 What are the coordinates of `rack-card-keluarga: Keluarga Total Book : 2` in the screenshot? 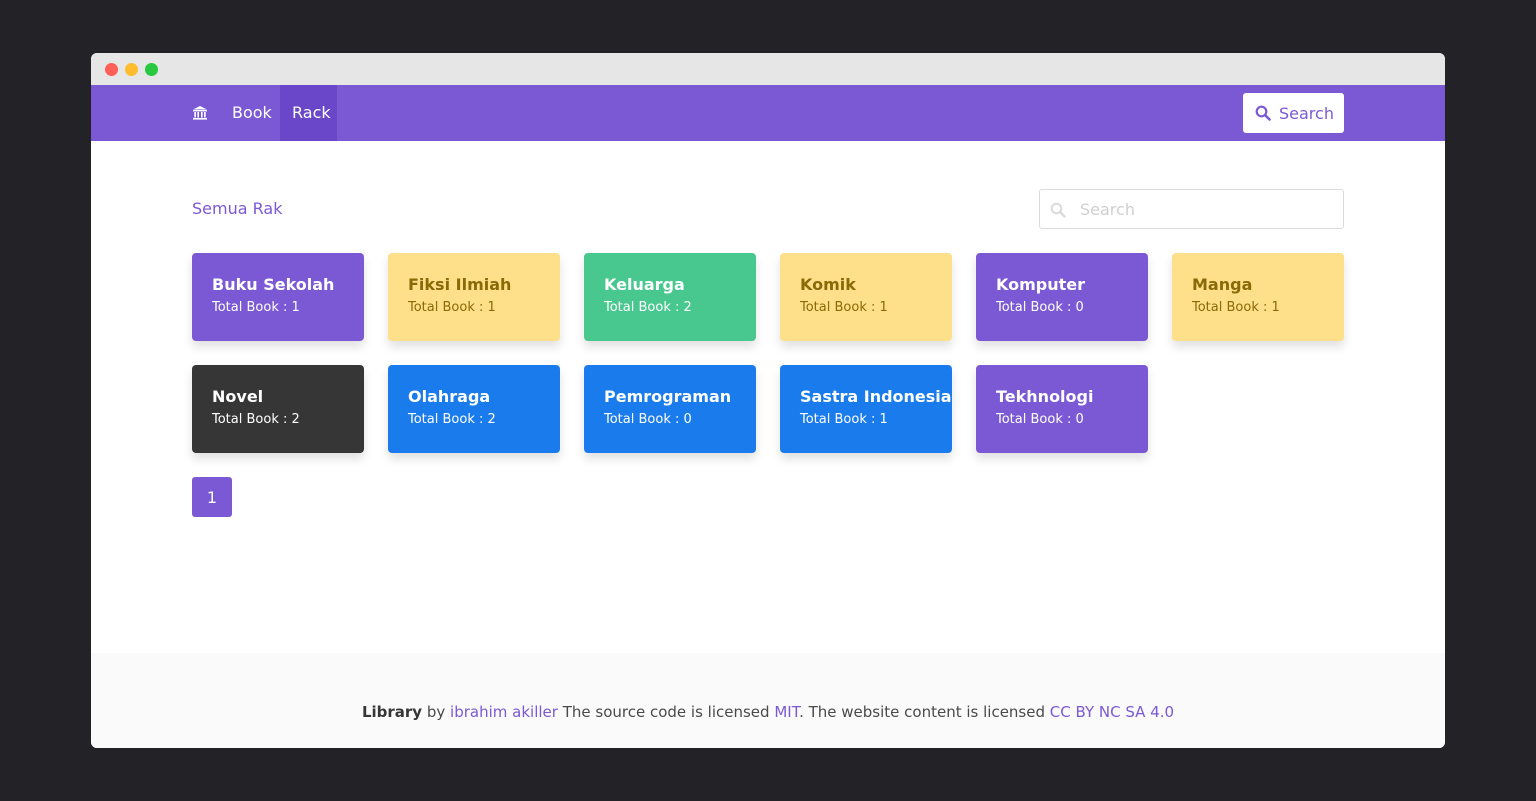 It's located at (670, 297).